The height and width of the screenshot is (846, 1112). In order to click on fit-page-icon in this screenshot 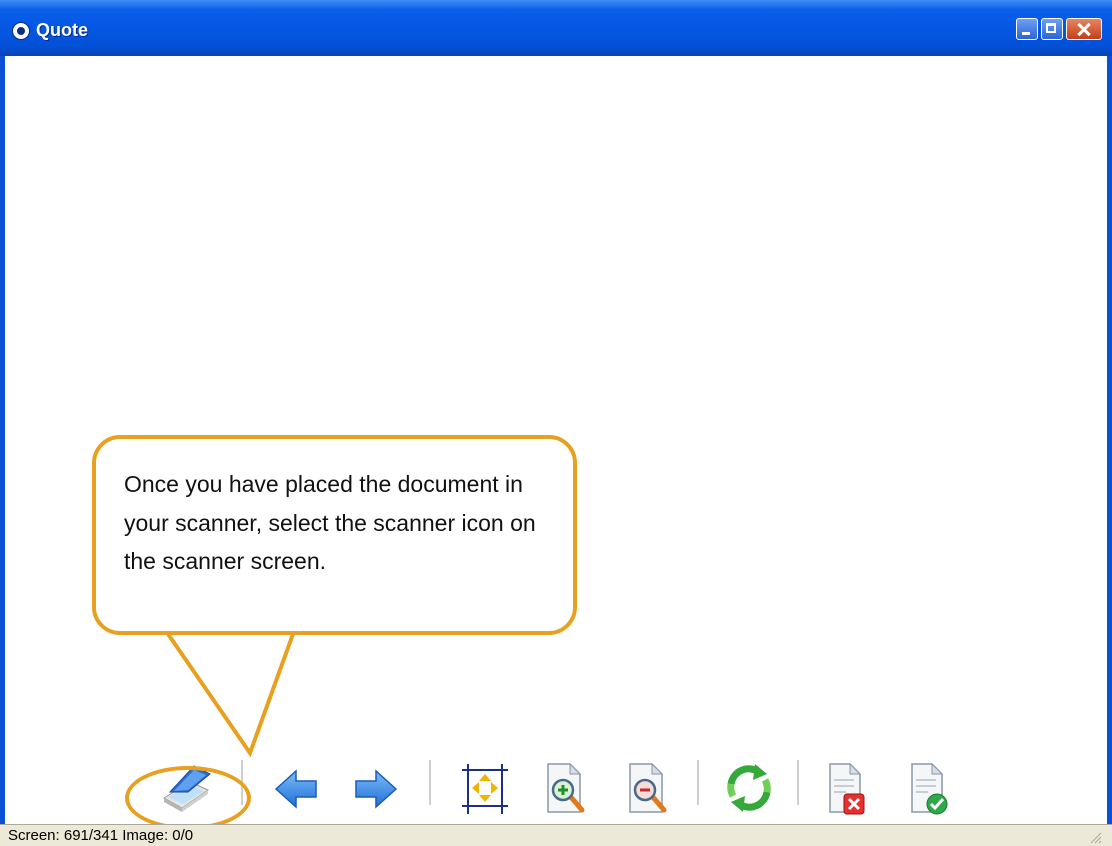, I will do `click(485, 789)`.